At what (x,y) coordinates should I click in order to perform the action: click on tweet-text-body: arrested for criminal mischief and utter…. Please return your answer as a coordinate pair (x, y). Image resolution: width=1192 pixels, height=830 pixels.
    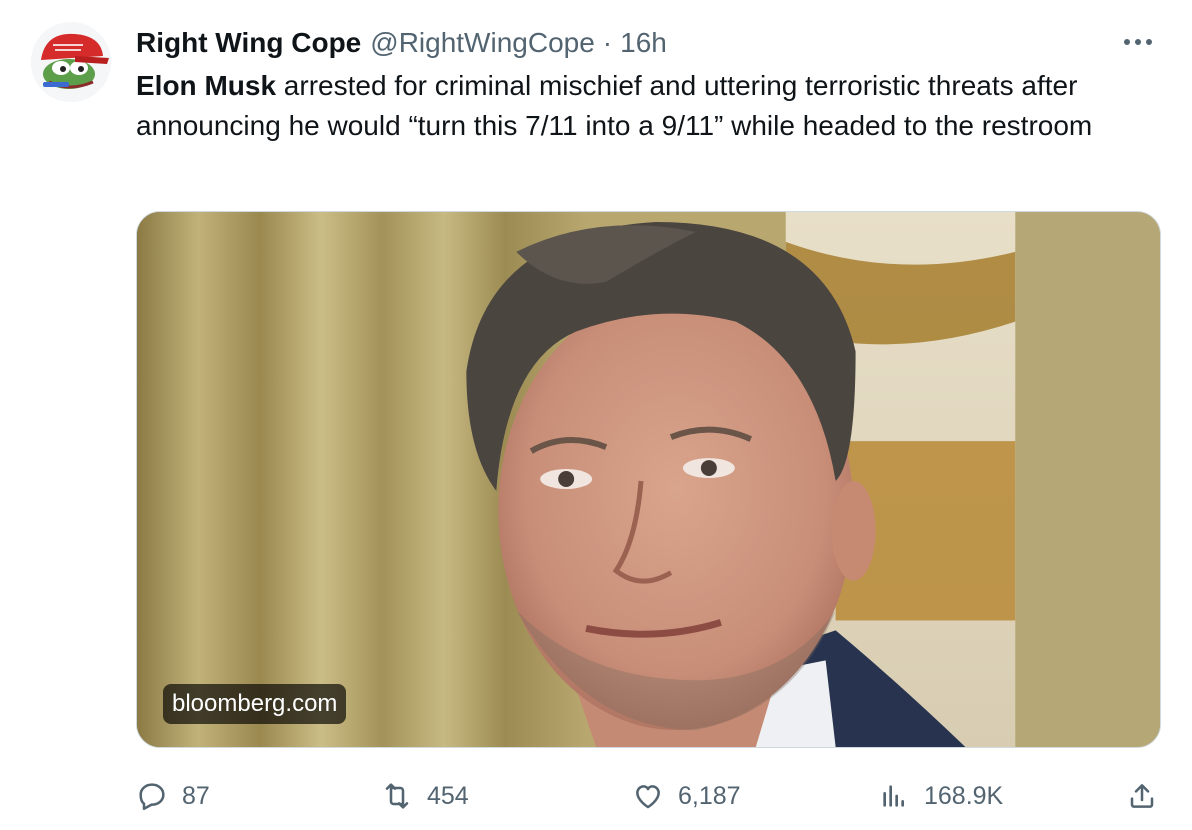
    Looking at the image, I should click on (614, 105).